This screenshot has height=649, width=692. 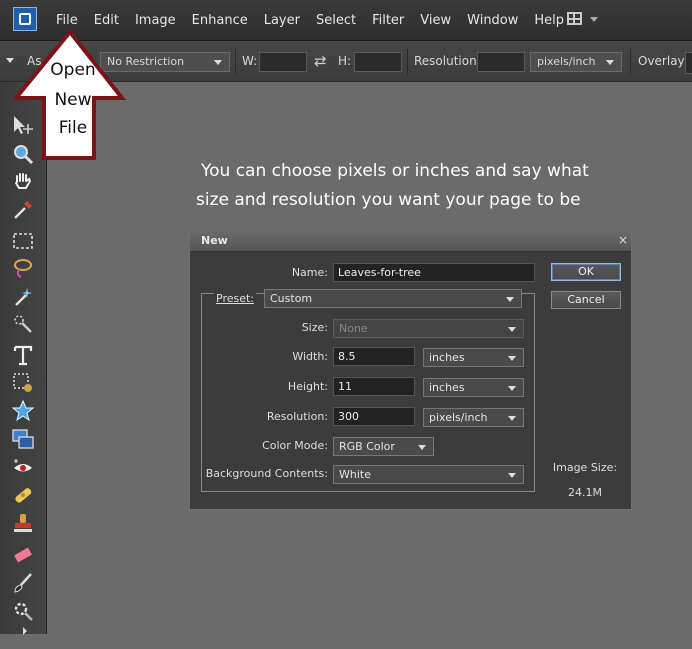 I want to click on size-label: Size:, so click(x=314, y=327).